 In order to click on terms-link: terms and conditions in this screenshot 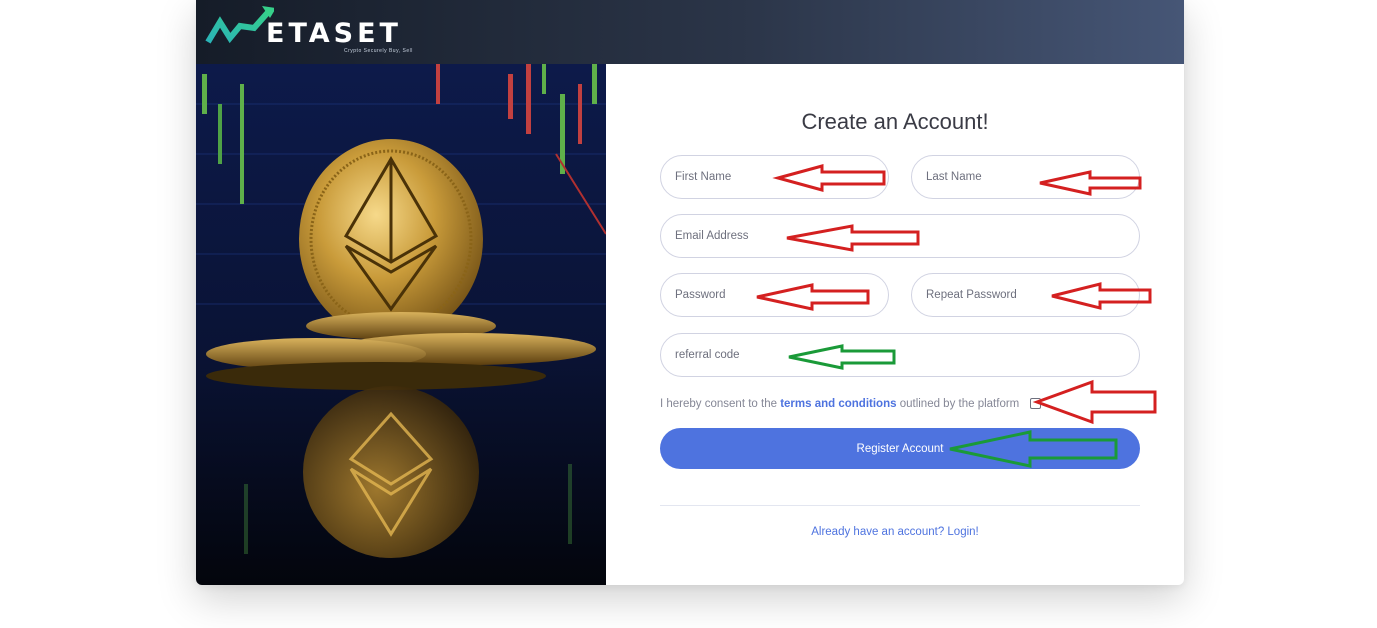, I will do `click(838, 404)`.